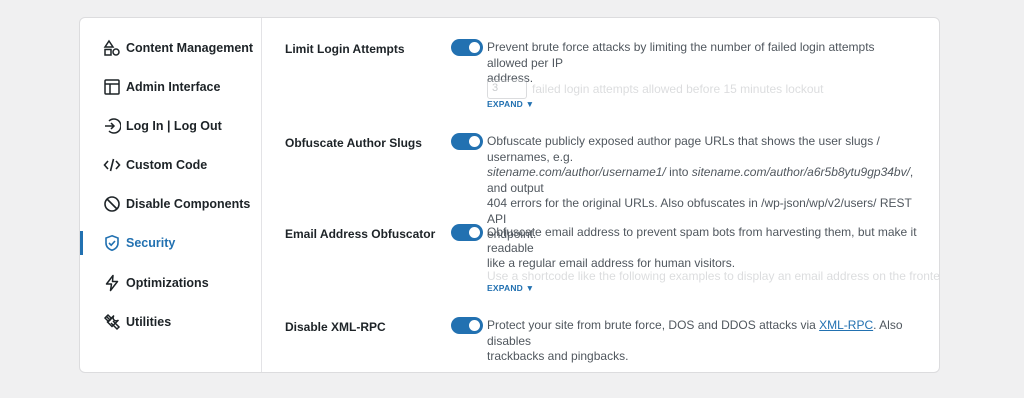 Image resolution: width=1024 pixels, height=398 pixels. I want to click on sidebar-item-custom-code: Custom Code, so click(170, 165).